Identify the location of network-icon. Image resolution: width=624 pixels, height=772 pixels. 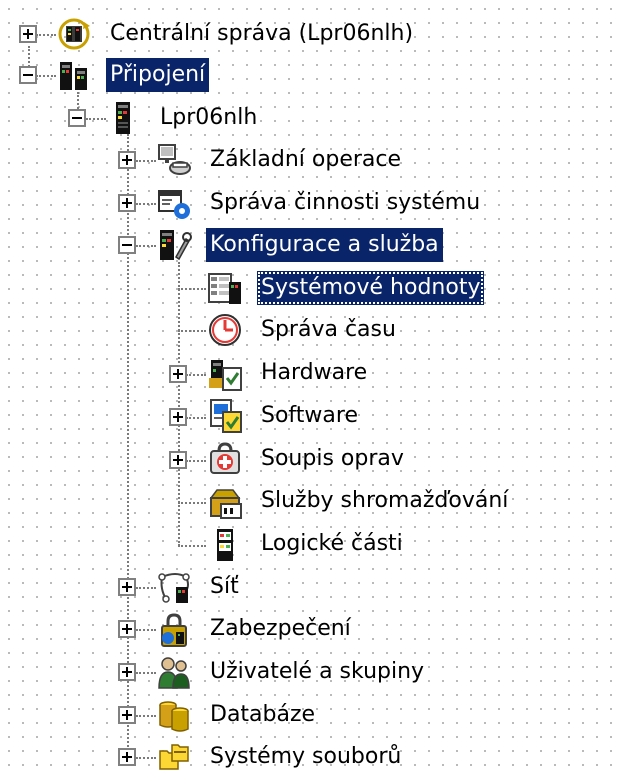
(174, 587).